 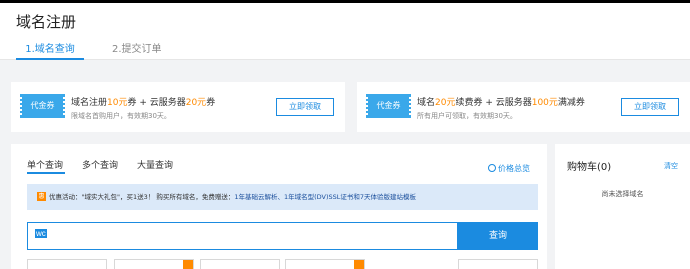 What do you see at coordinates (142, 197) in the screenshot?
I see `notice-text: 优惠活动："域实大礼包"，买1送3！ 购买所有域名，免费赠送：` at bounding box center [142, 197].